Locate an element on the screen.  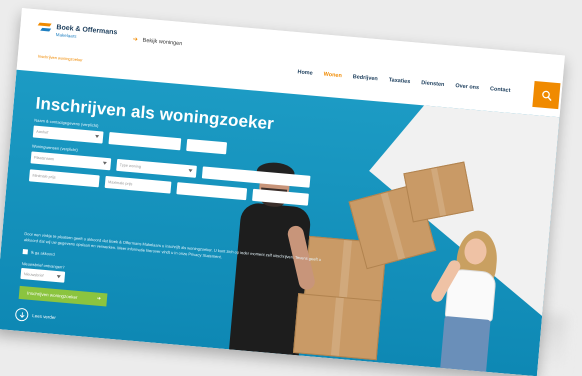
search-icon is located at coordinates (546, 95).